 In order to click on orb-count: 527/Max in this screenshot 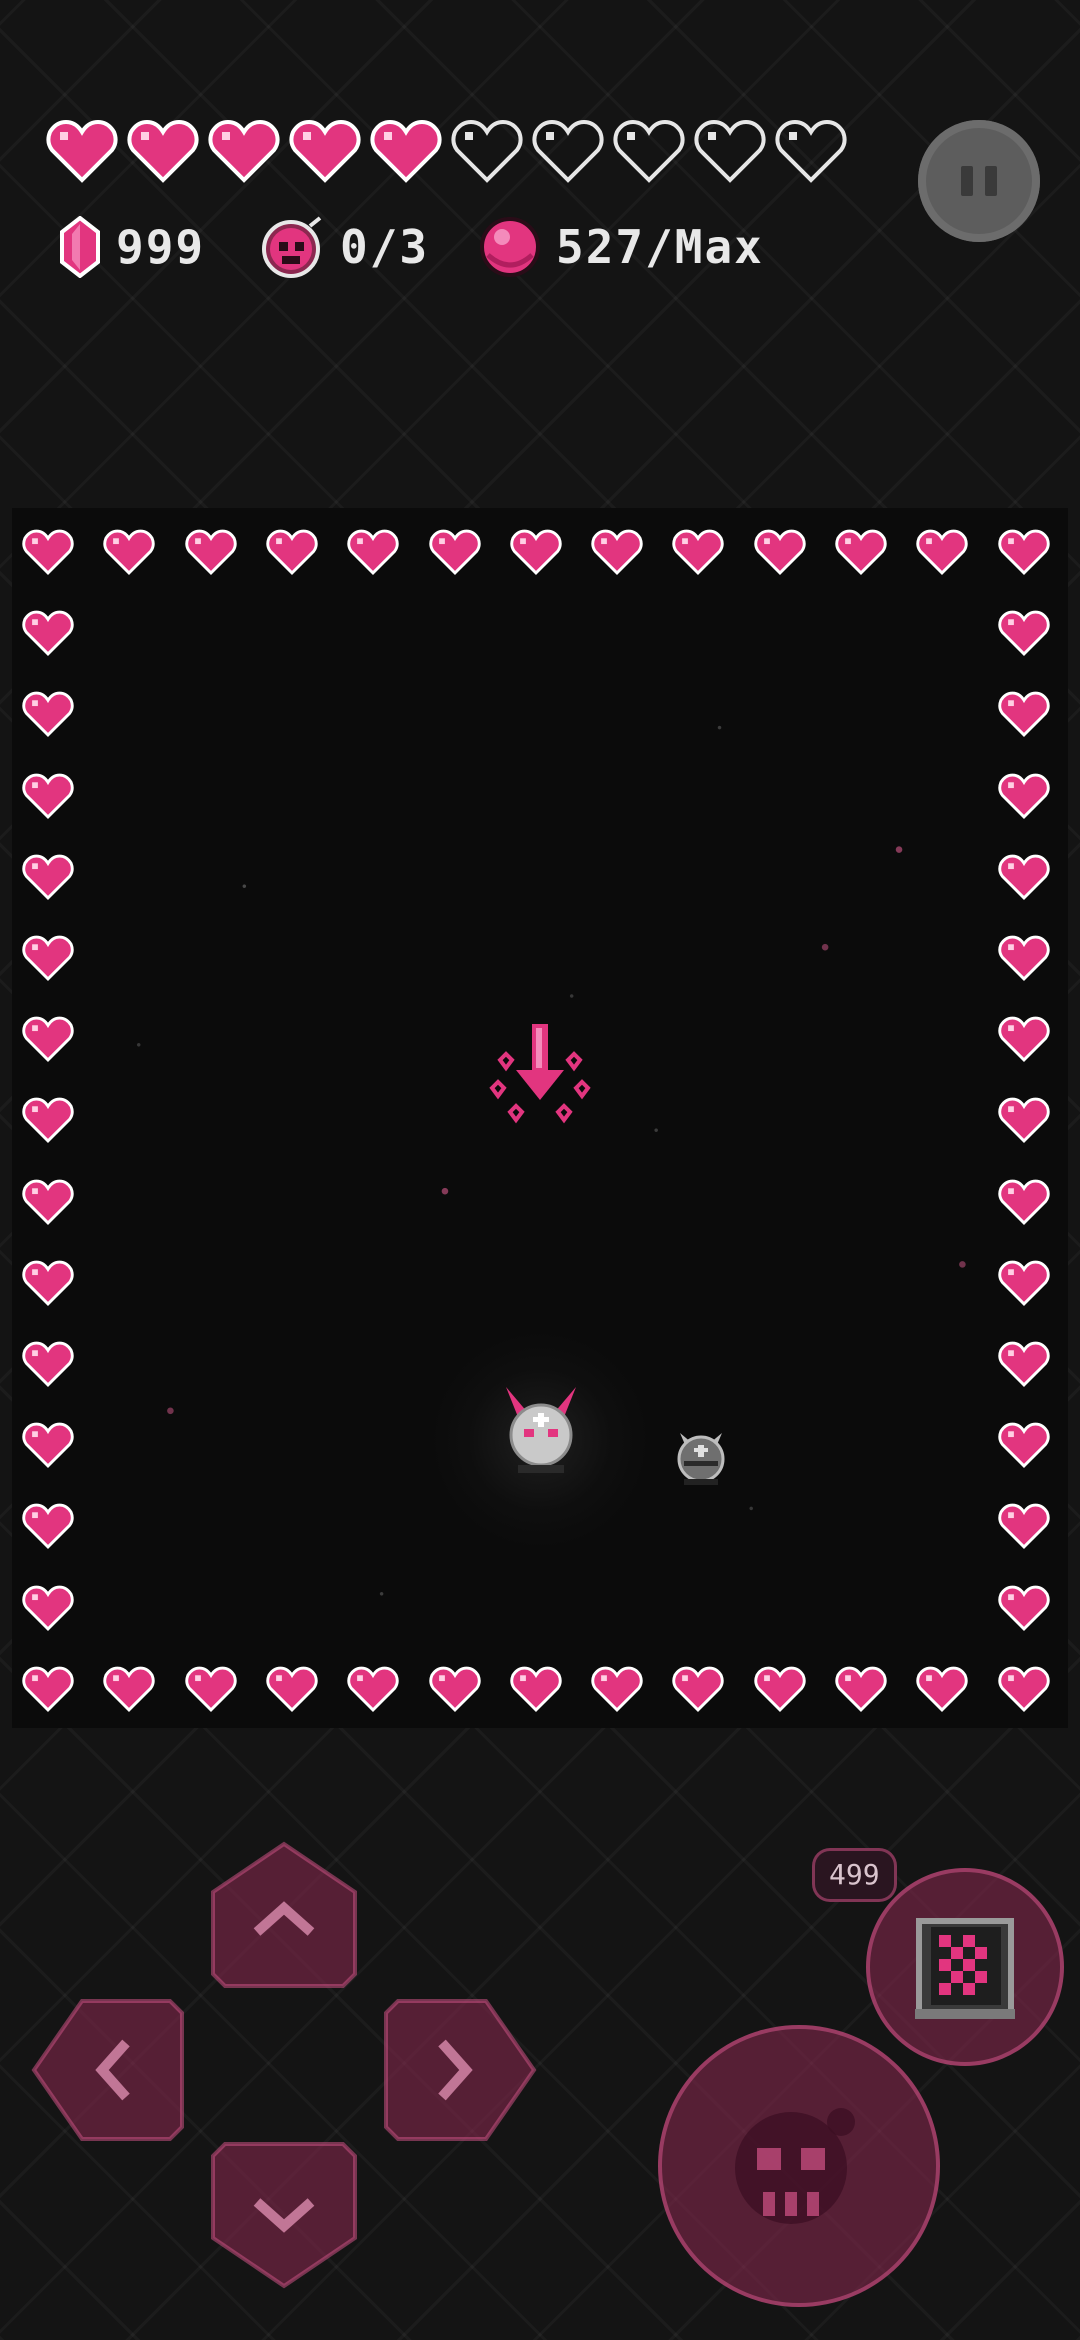, I will do `click(660, 247)`.